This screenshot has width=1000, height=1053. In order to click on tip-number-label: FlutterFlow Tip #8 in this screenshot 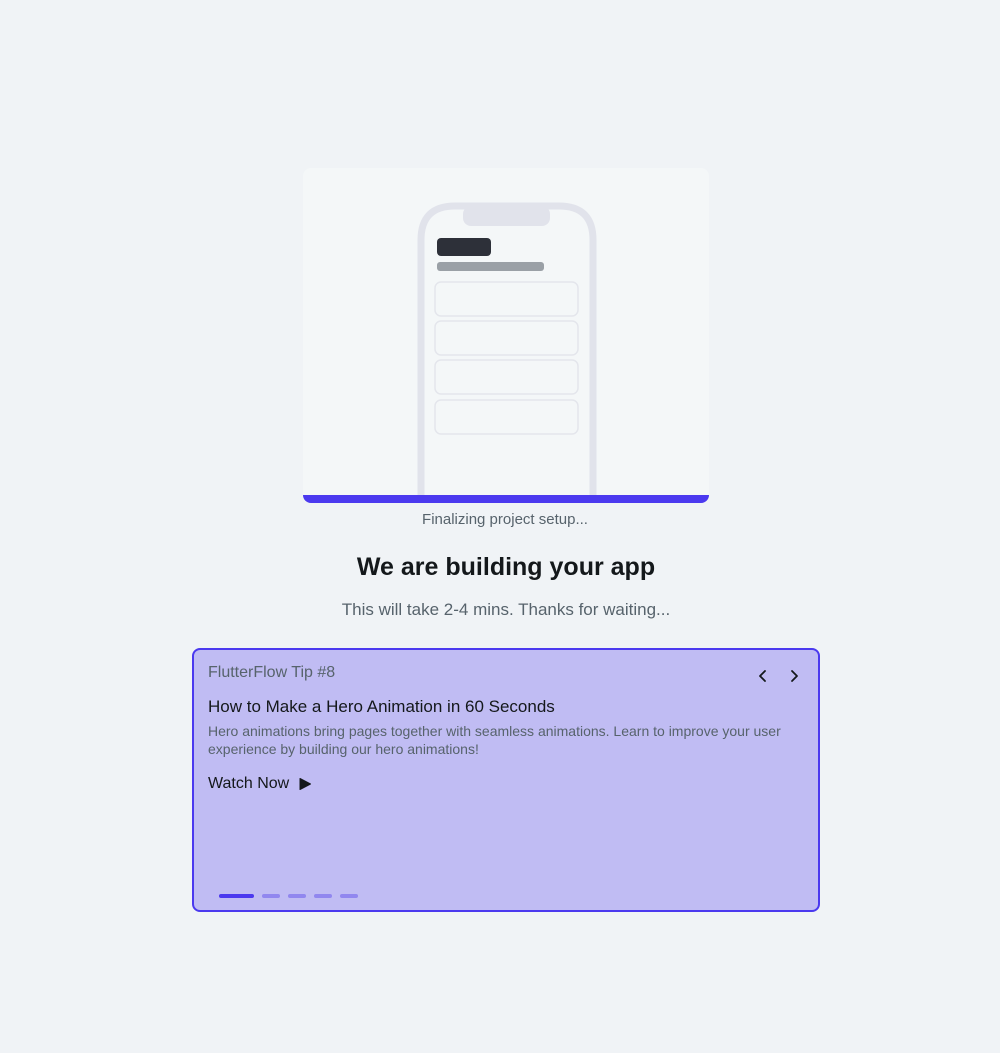, I will do `click(272, 672)`.